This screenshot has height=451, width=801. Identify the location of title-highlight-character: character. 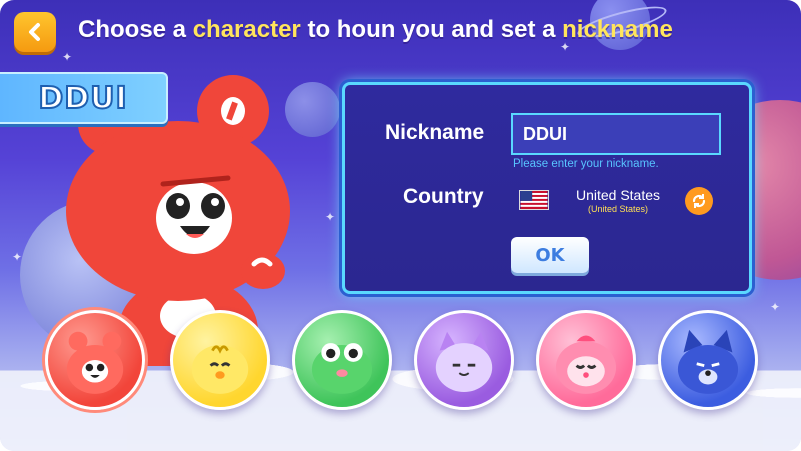
(246, 29).